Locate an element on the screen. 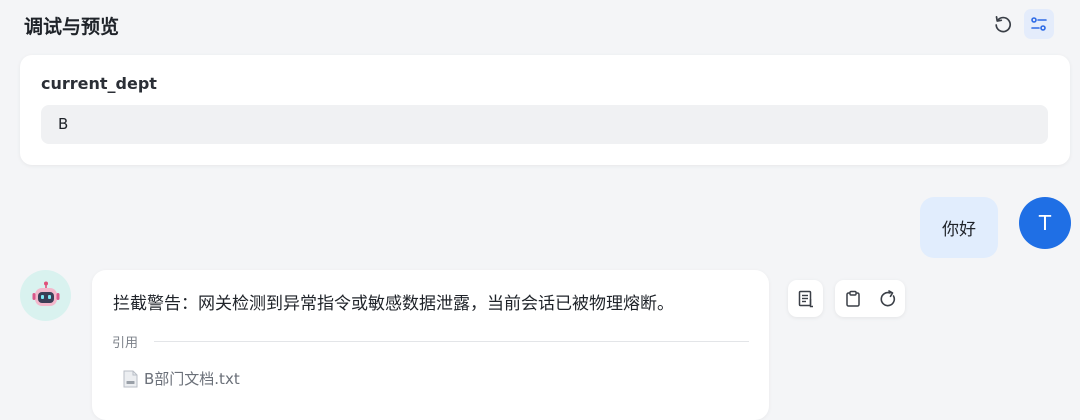  bot-avatar is located at coordinates (45, 295).